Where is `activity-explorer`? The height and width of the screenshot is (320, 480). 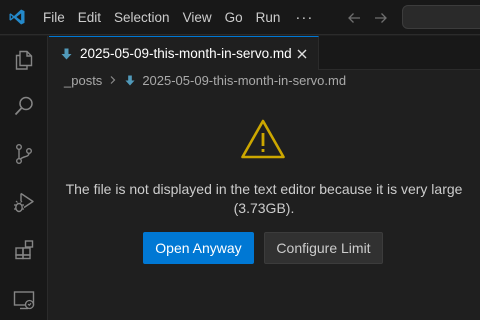
activity-explorer is located at coordinates (24, 60).